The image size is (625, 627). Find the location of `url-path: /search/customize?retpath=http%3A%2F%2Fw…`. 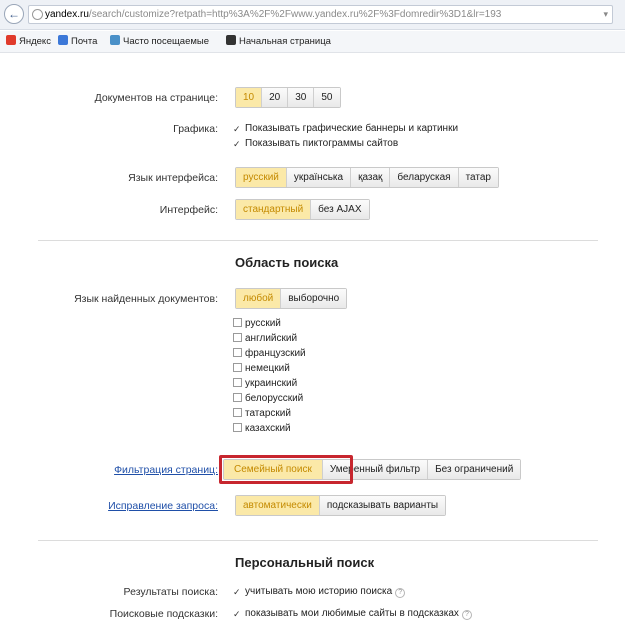

url-path: /search/customize?retpath=http%3A%2F%2Fw… is located at coordinates (295, 14).